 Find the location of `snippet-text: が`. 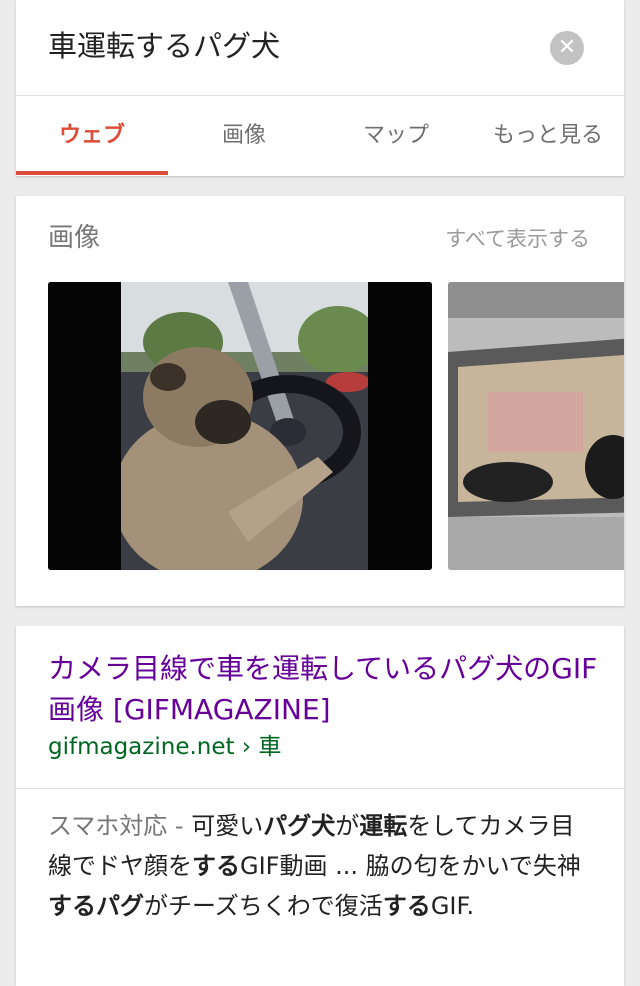

snippet-text: が is located at coordinates (347, 826).